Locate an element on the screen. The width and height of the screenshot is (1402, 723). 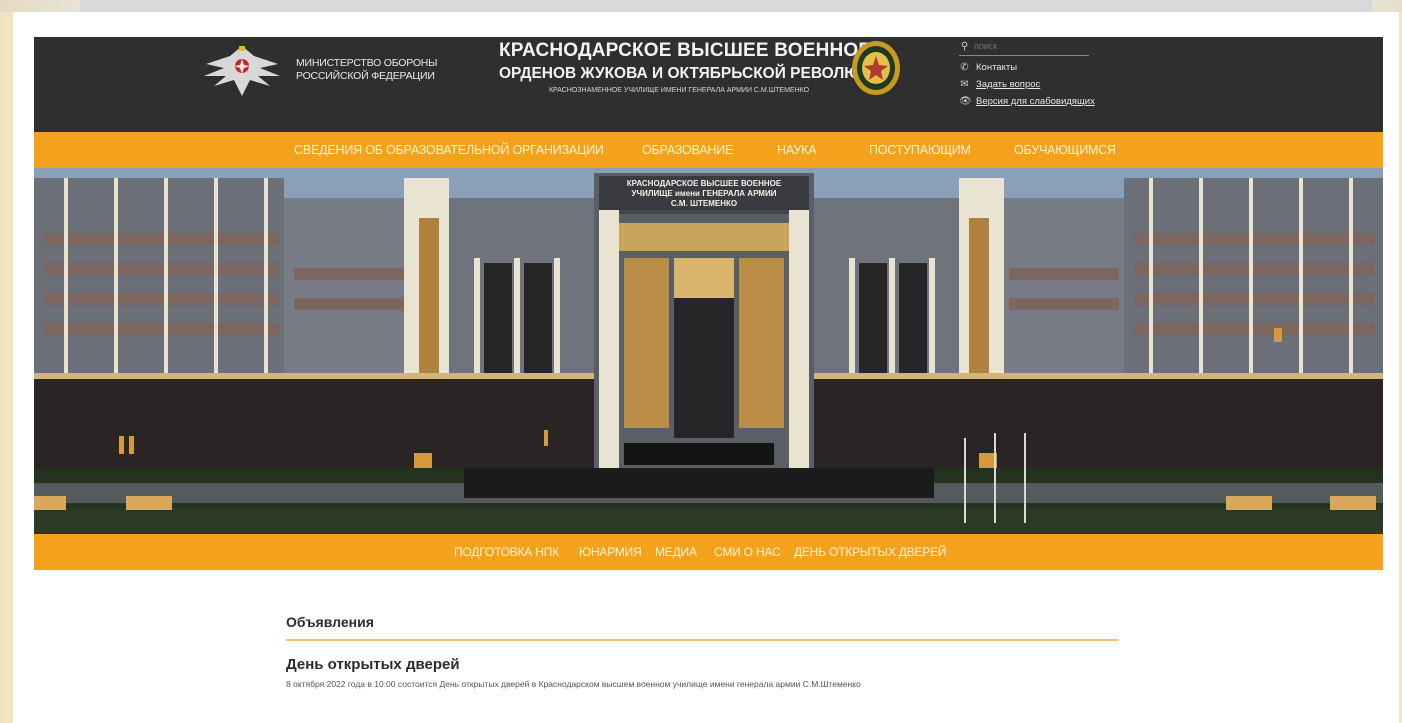
nav-item-media: МЕДИА is located at coordinates (676, 552).